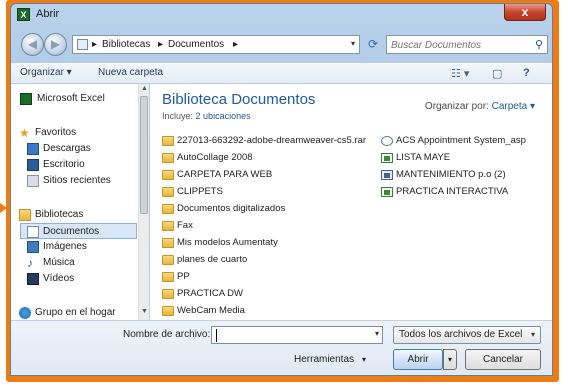 The image size is (568, 386). Describe the element at coordinates (56, 132) in the screenshot. I see `sidebar-item-label: Favoritos` at that location.